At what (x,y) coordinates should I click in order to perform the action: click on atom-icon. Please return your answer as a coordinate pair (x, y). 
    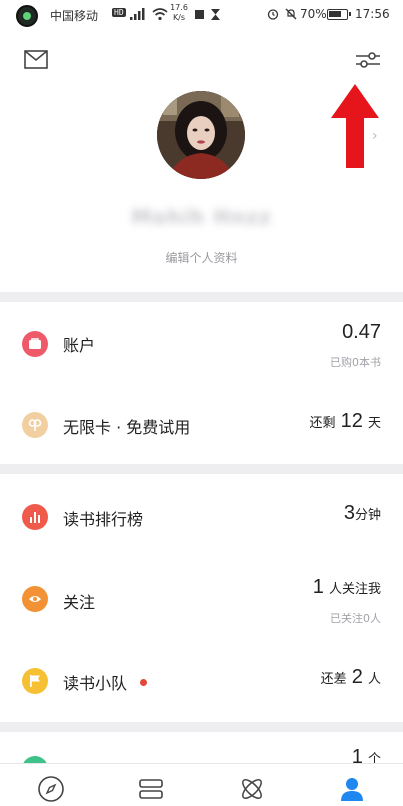
    Looking at the image, I should click on (252, 789).